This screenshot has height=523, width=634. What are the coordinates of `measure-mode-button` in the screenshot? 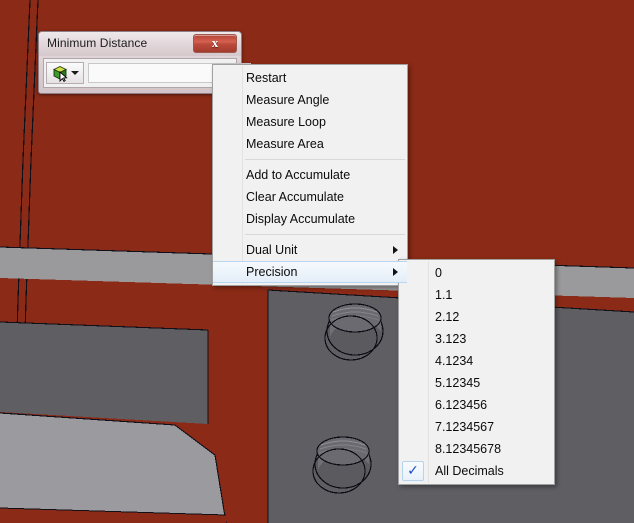 It's located at (65, 73).